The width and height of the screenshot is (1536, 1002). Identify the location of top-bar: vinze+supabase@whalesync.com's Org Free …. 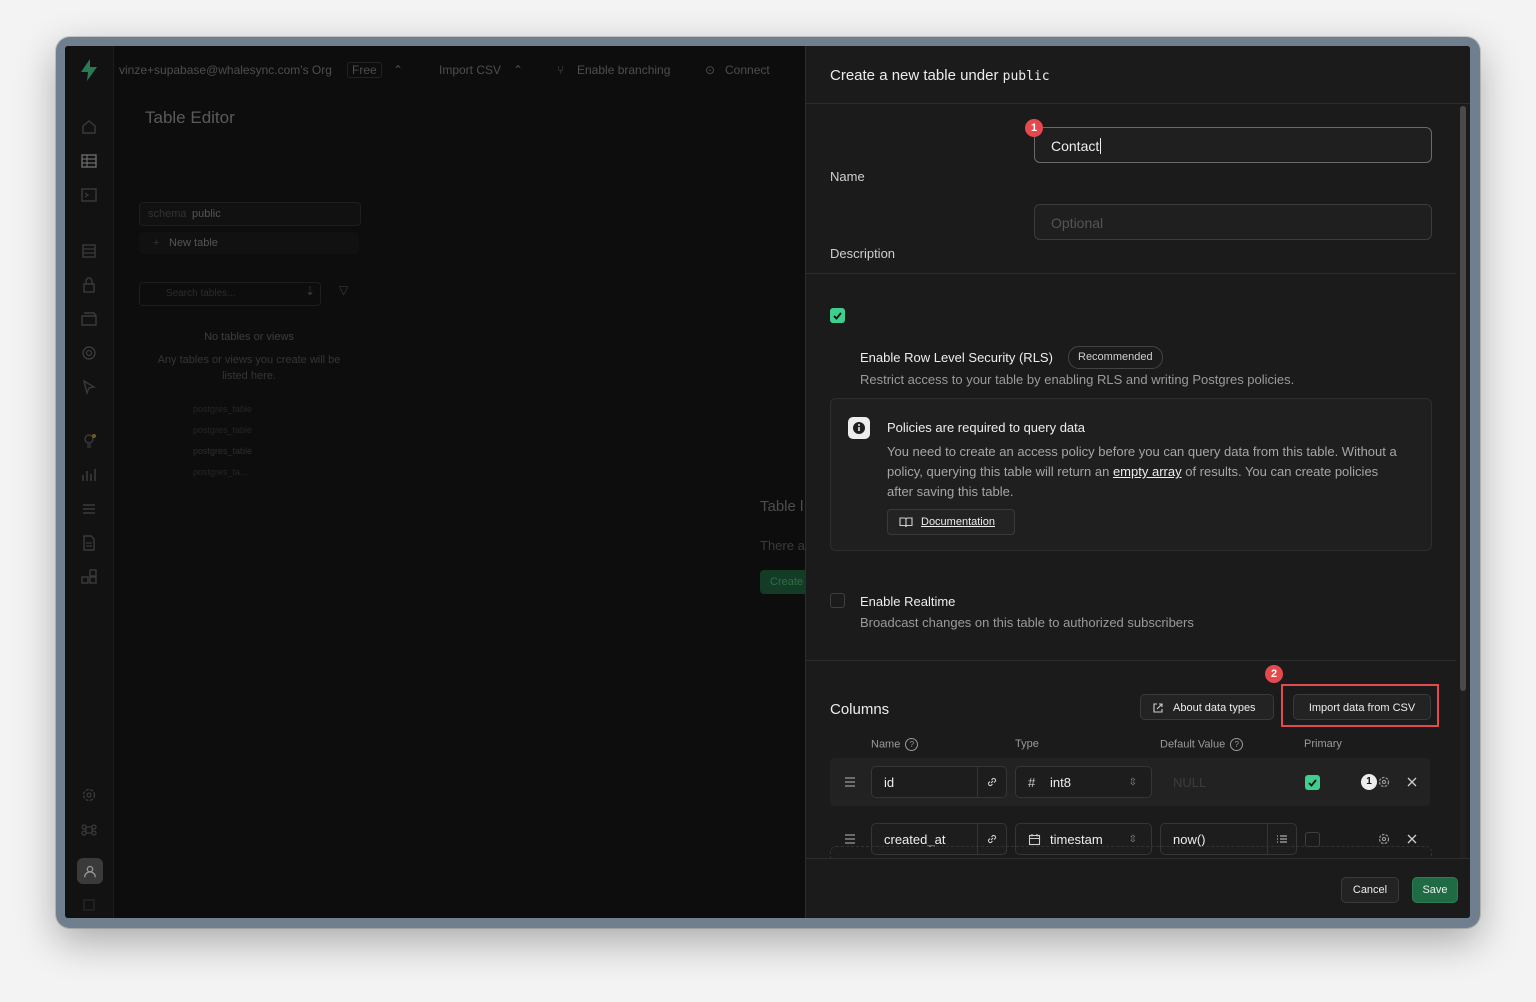
(459, 70).